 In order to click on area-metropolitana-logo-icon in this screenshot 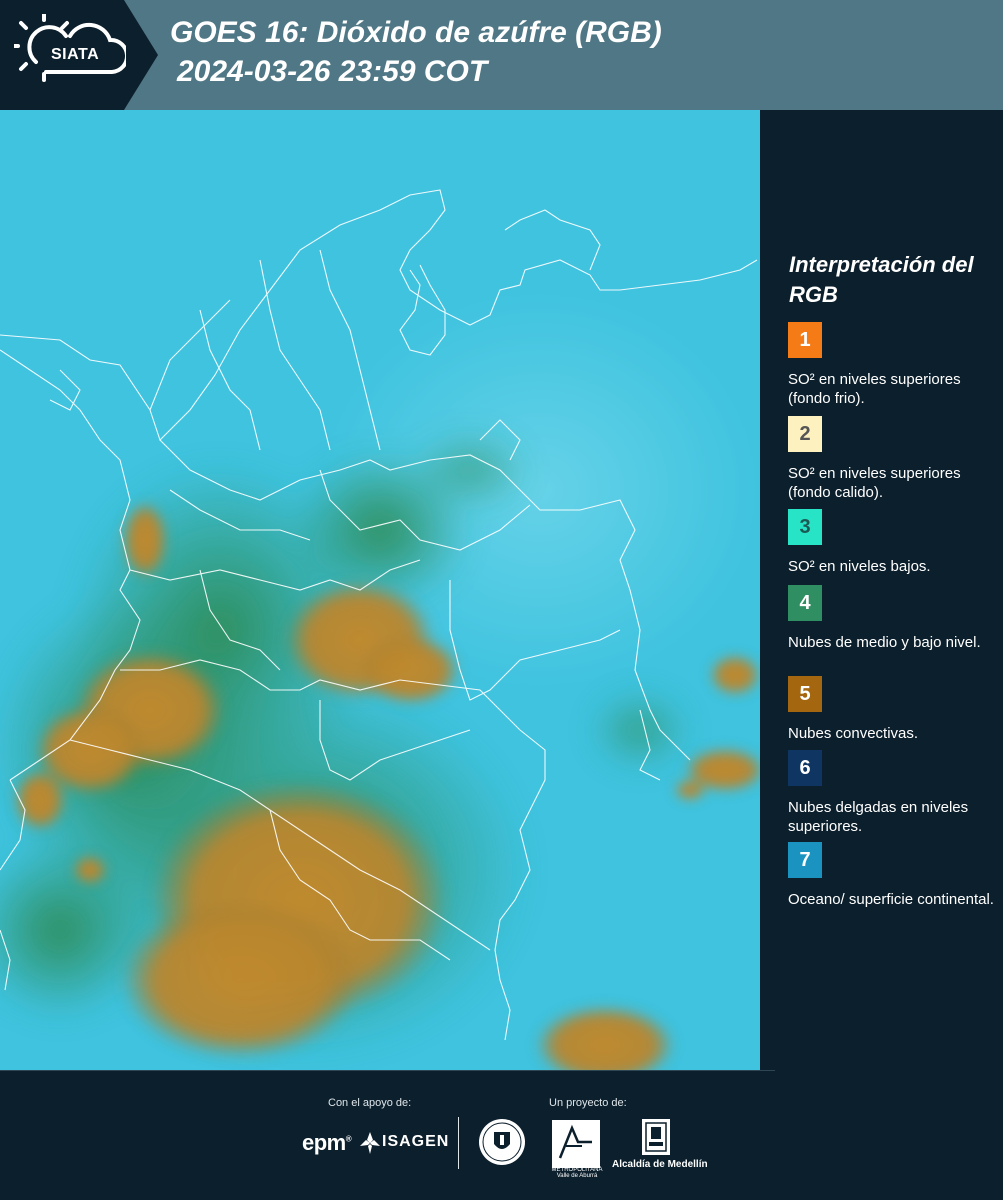, I will do `click(576, 1144)`.